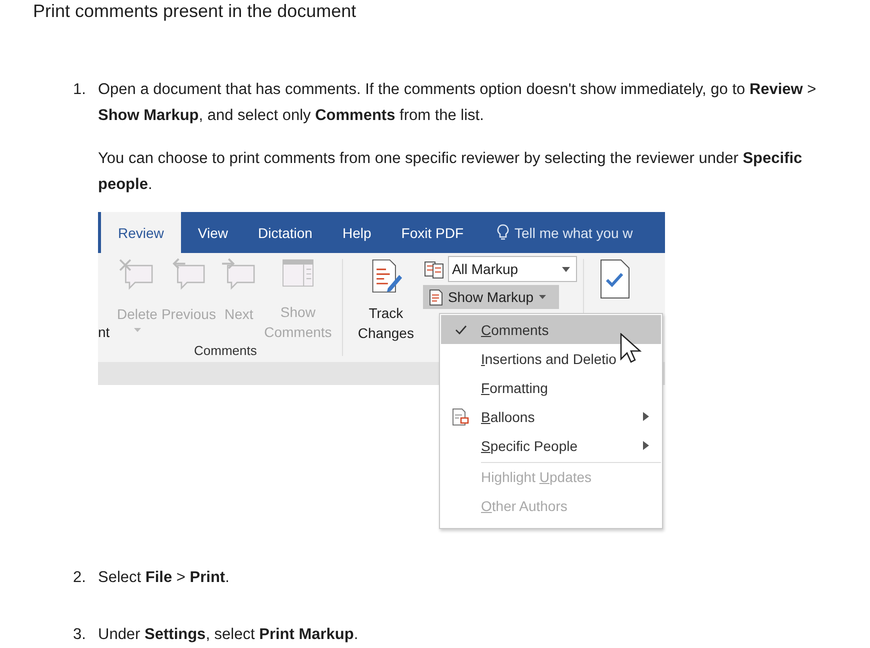 Image resolution: width=870 pixels, height=648 pixels. Describe the element at coordinates (551, 445) in the screenshot. I see `menu-item: Specific People` at that location.